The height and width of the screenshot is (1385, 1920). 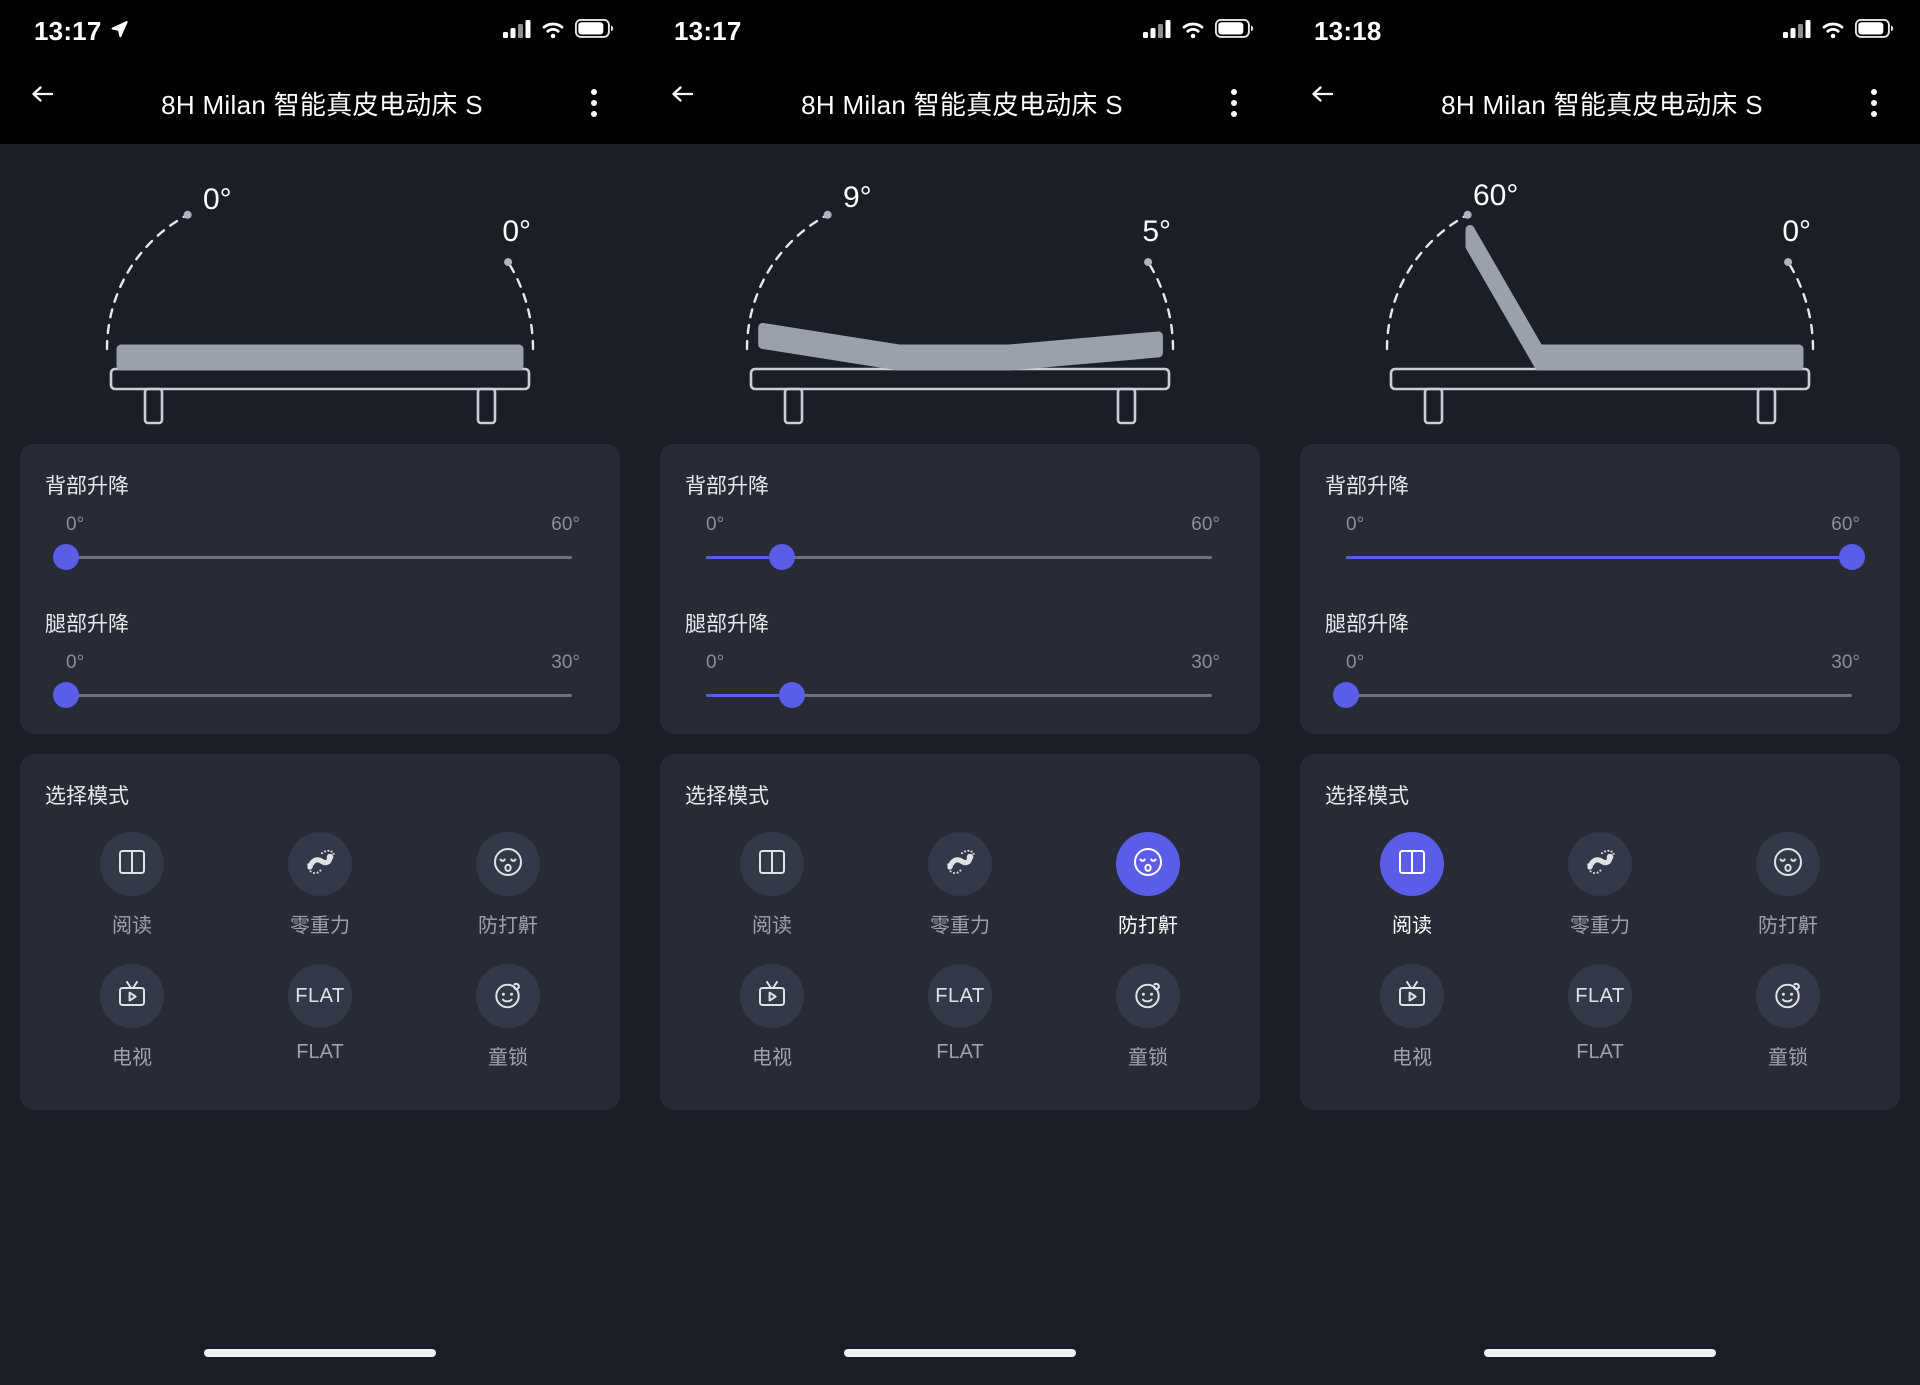 What do you see at coordinates (1367, 796) in the screenshot?
I see `mode-section-title: 选择模式` at bounding box center [1367, 796].